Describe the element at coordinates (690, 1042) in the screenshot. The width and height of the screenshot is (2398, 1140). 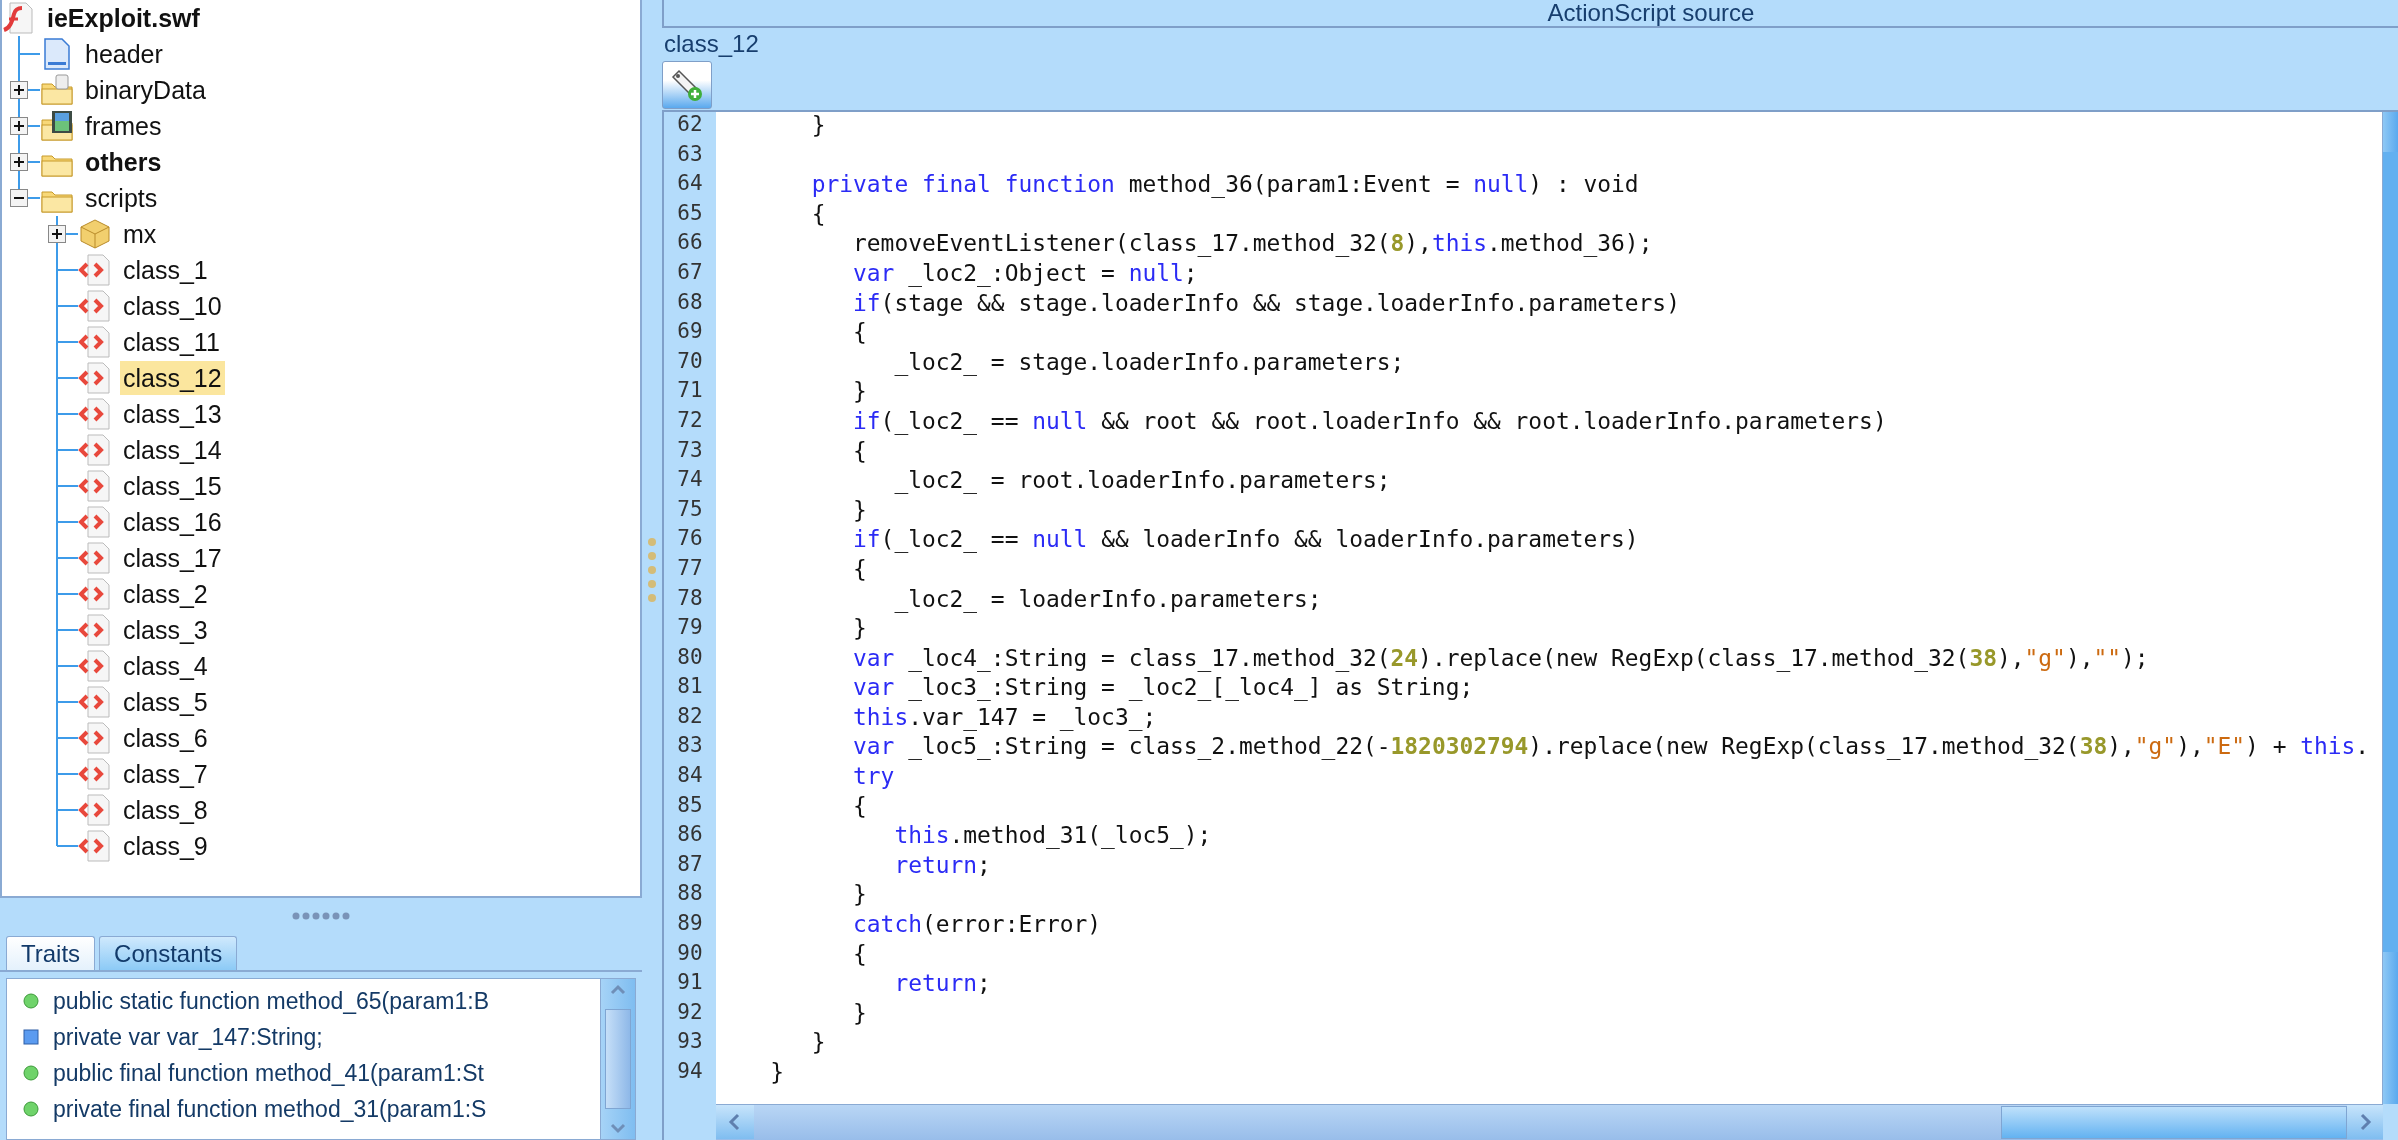
I see `line-number: 93` at that location.